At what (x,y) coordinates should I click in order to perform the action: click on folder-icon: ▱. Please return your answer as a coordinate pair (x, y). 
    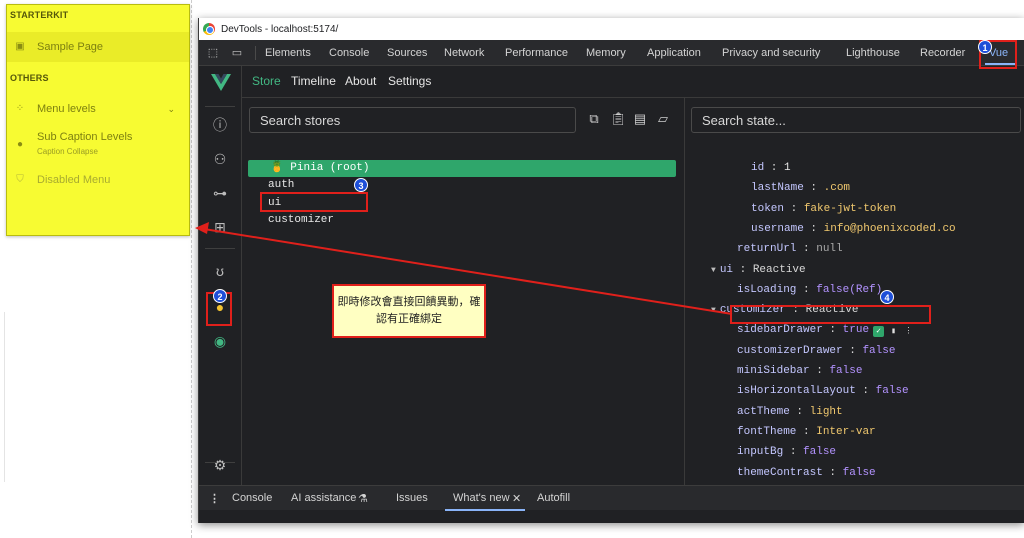
    Looking at the image, I should click on (663, 119).